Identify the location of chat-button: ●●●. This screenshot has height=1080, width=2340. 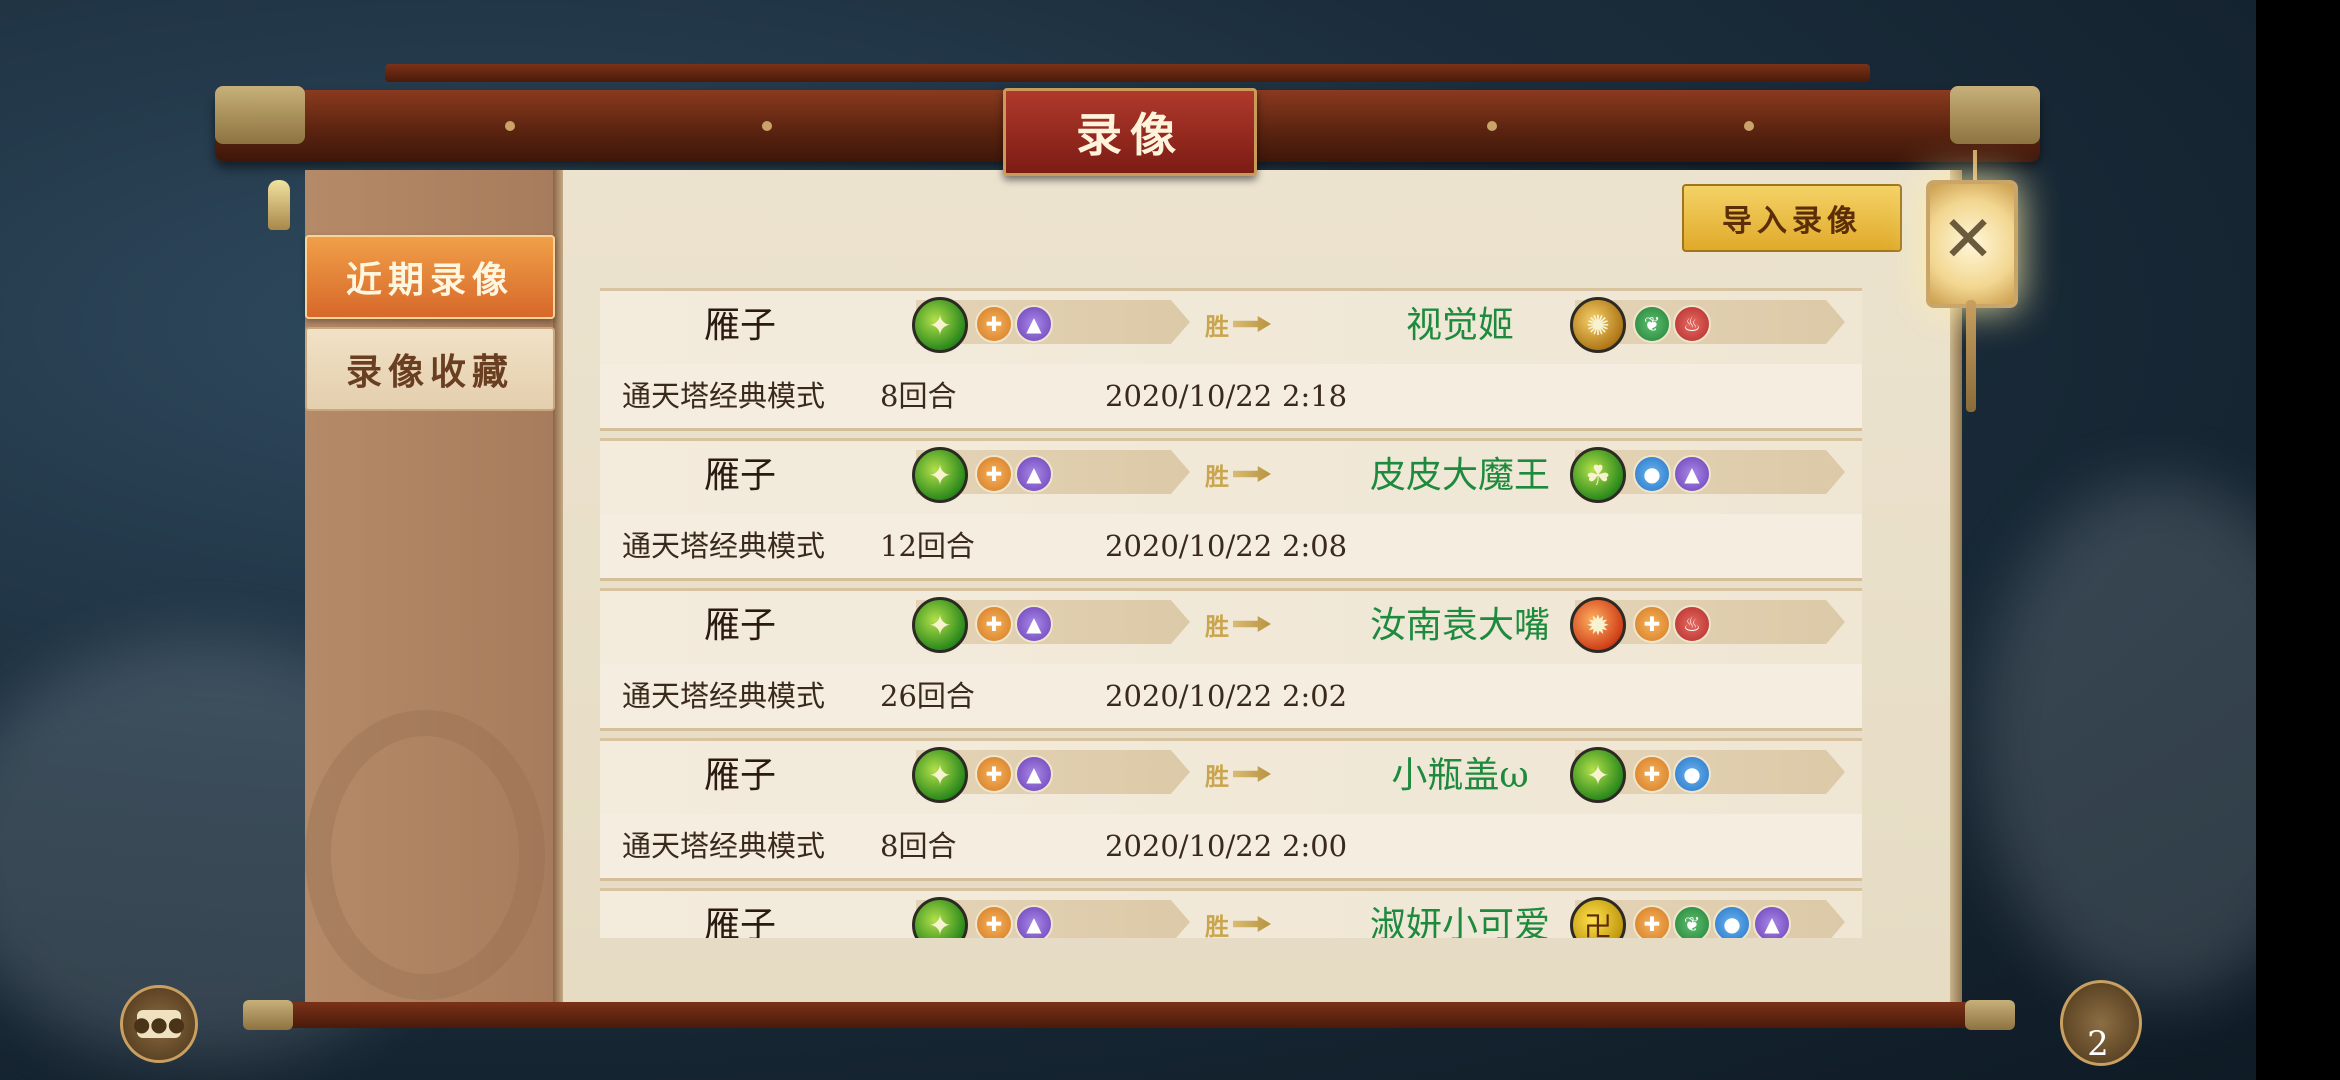
(159, 1024).